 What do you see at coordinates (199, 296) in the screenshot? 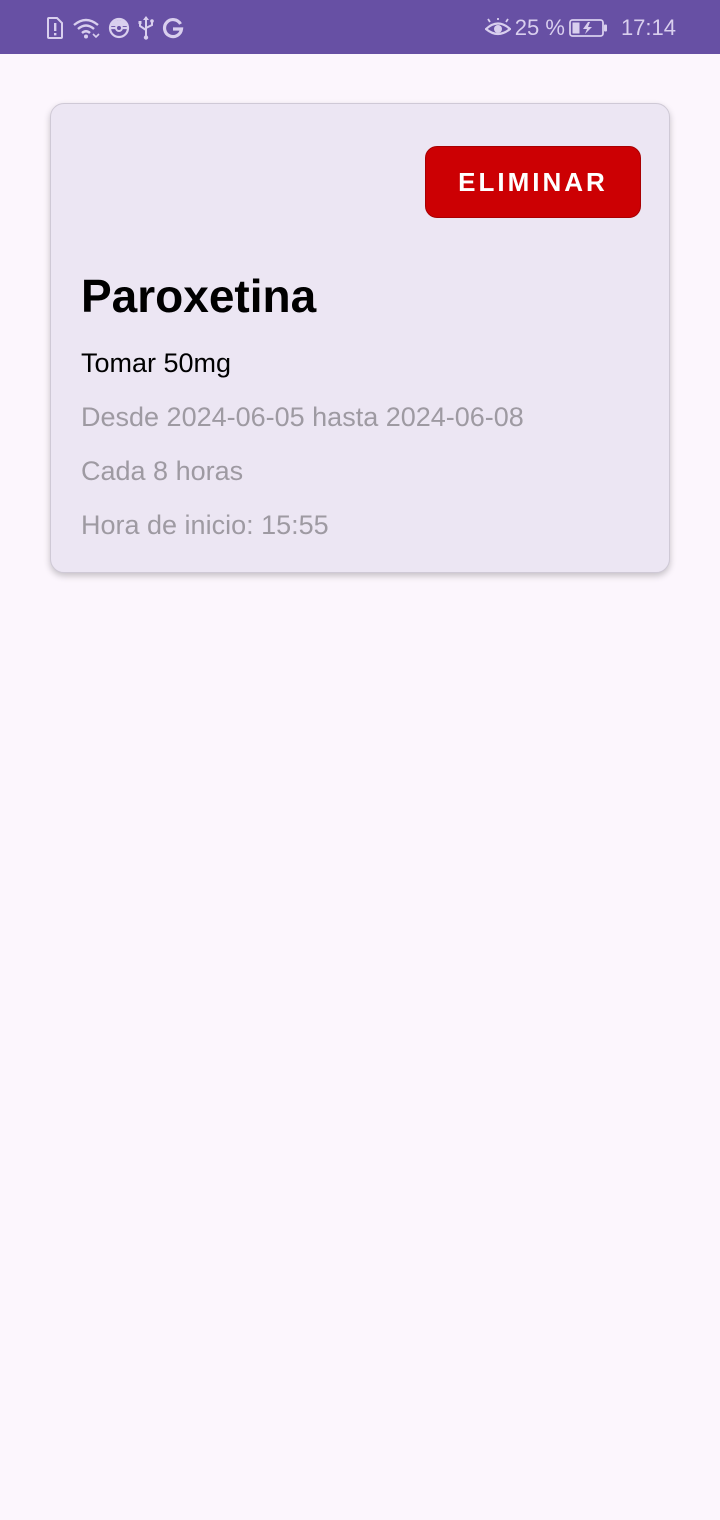
I see `medication-name: Paroxetina` at bounding box center [199, 296].